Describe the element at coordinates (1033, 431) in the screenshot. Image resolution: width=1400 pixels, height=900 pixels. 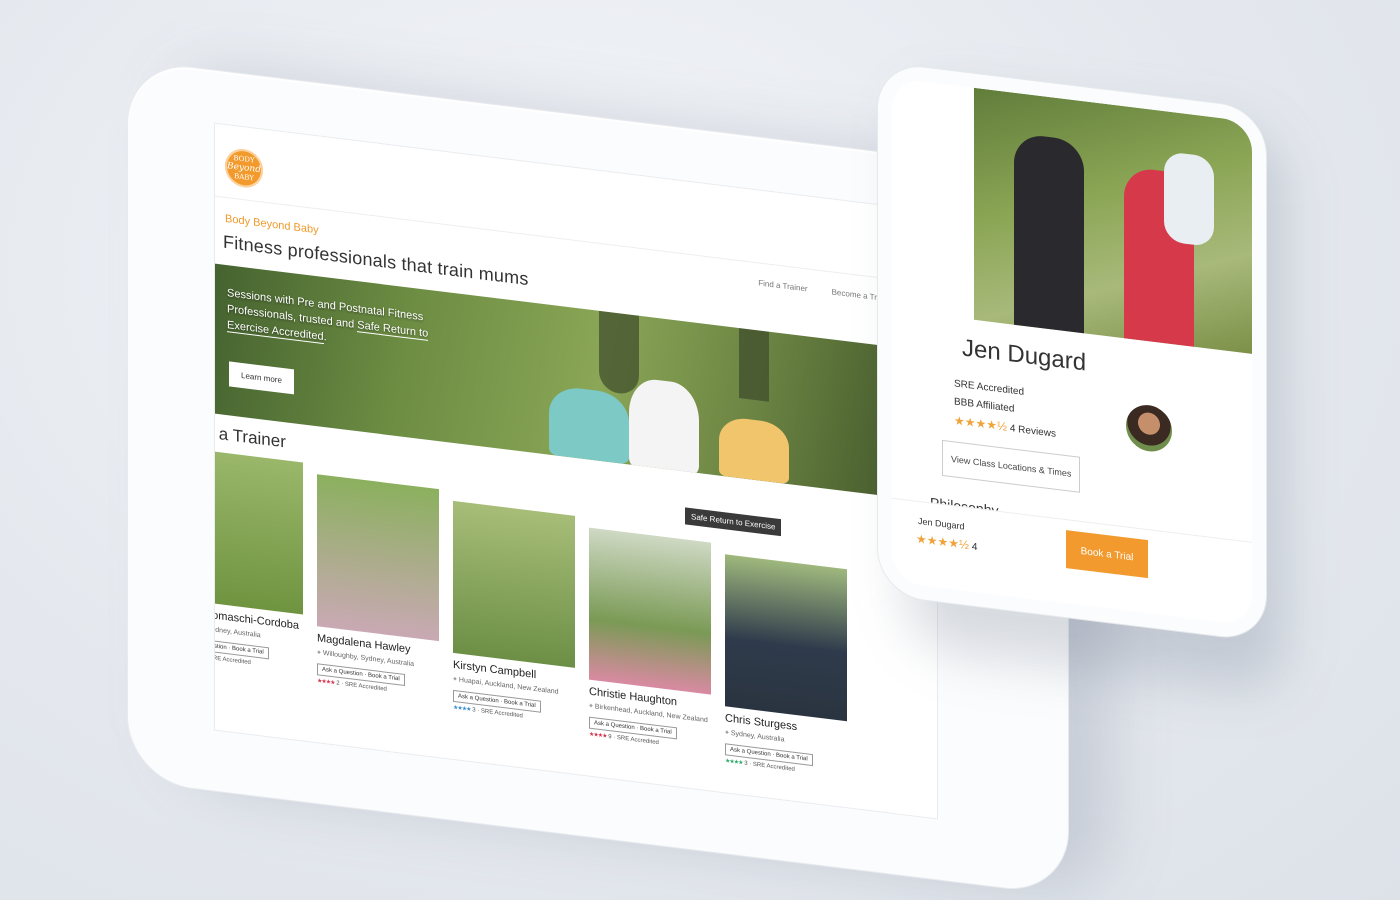
I see `reviews-link: 4 Reviews` at that location.